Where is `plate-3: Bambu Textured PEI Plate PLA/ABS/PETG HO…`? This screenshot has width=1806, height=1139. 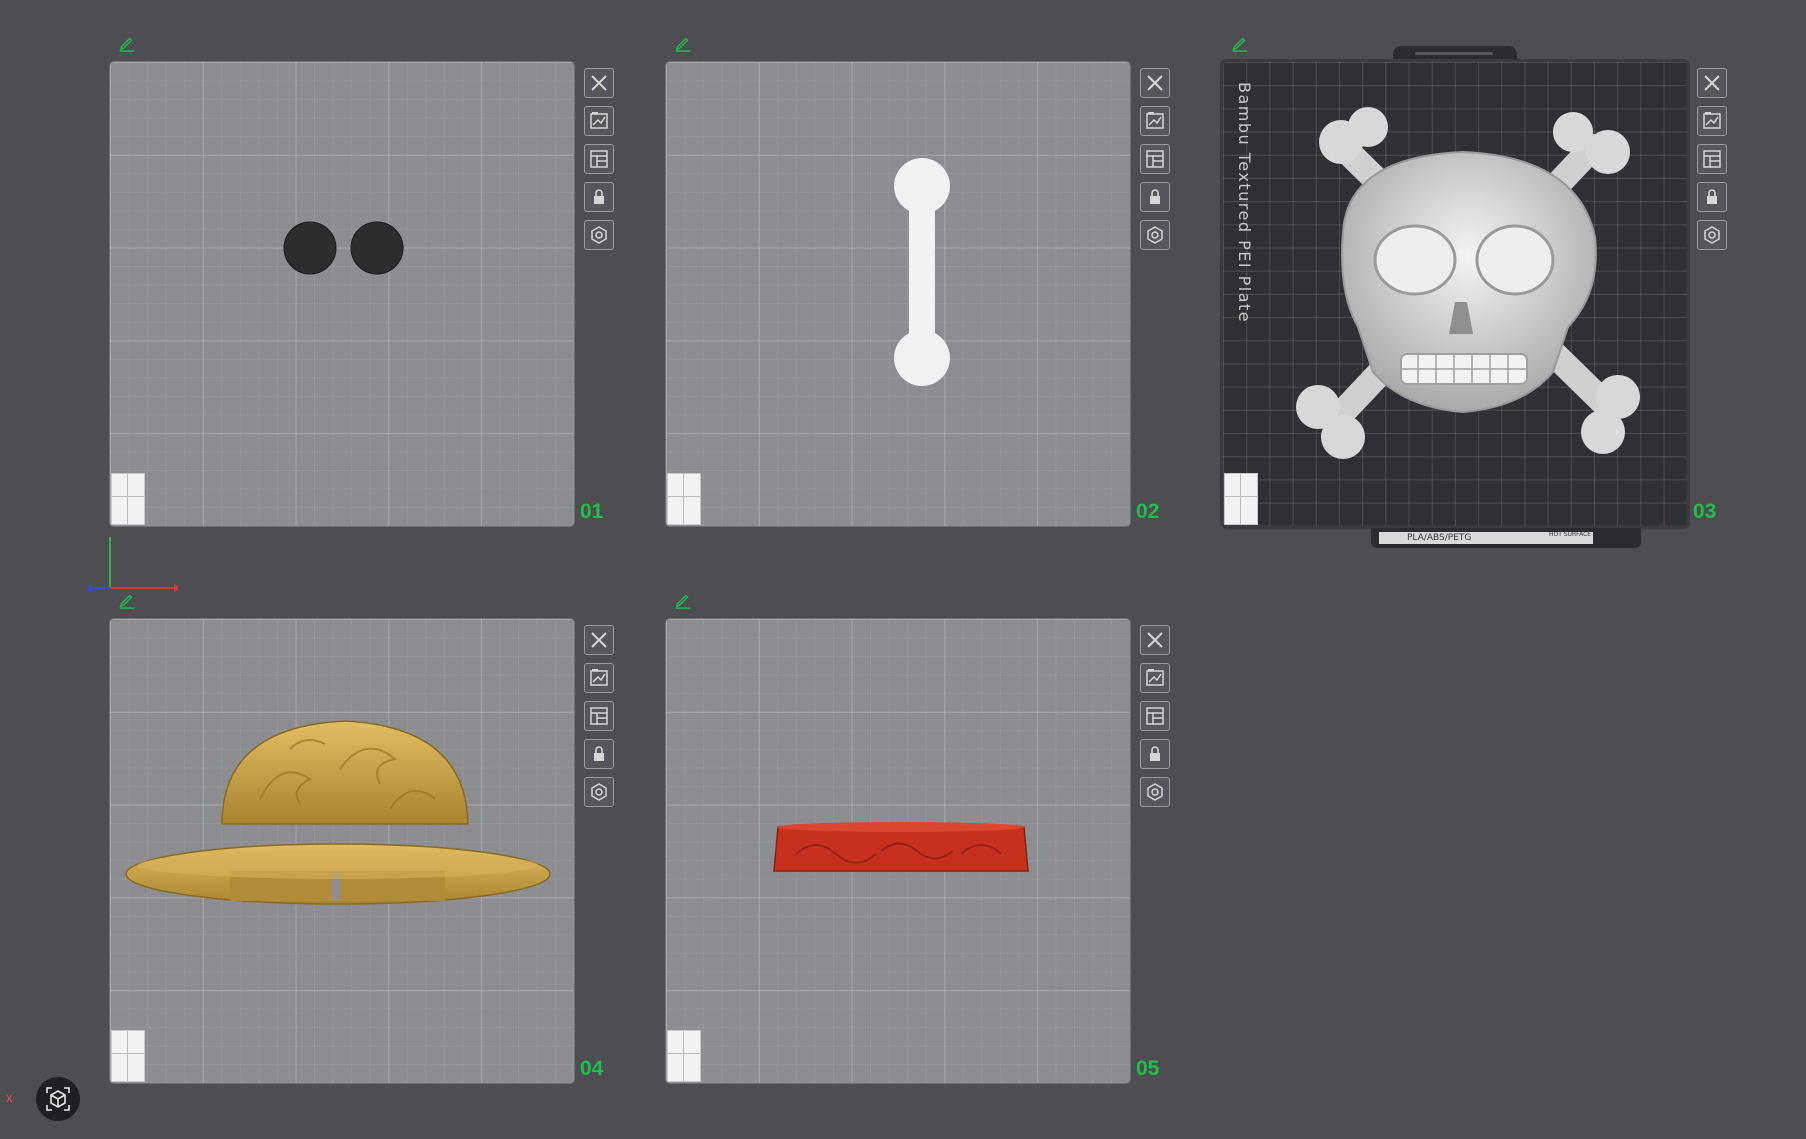
plate-3: Bambu Textured PEI Plate PLA/ABS/PETG HO… is located at coordinates (1503, 322).